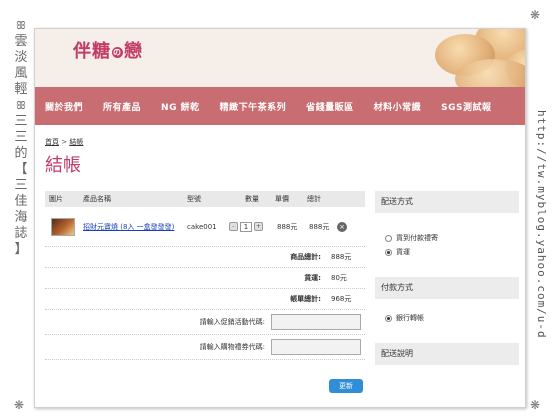 This screenshot has width=560, height=420. What do you see at coordinates (398, 106) in the screenshot?
I see `nav-item-materials: 材料小常識` at bounding box center [398, 106].